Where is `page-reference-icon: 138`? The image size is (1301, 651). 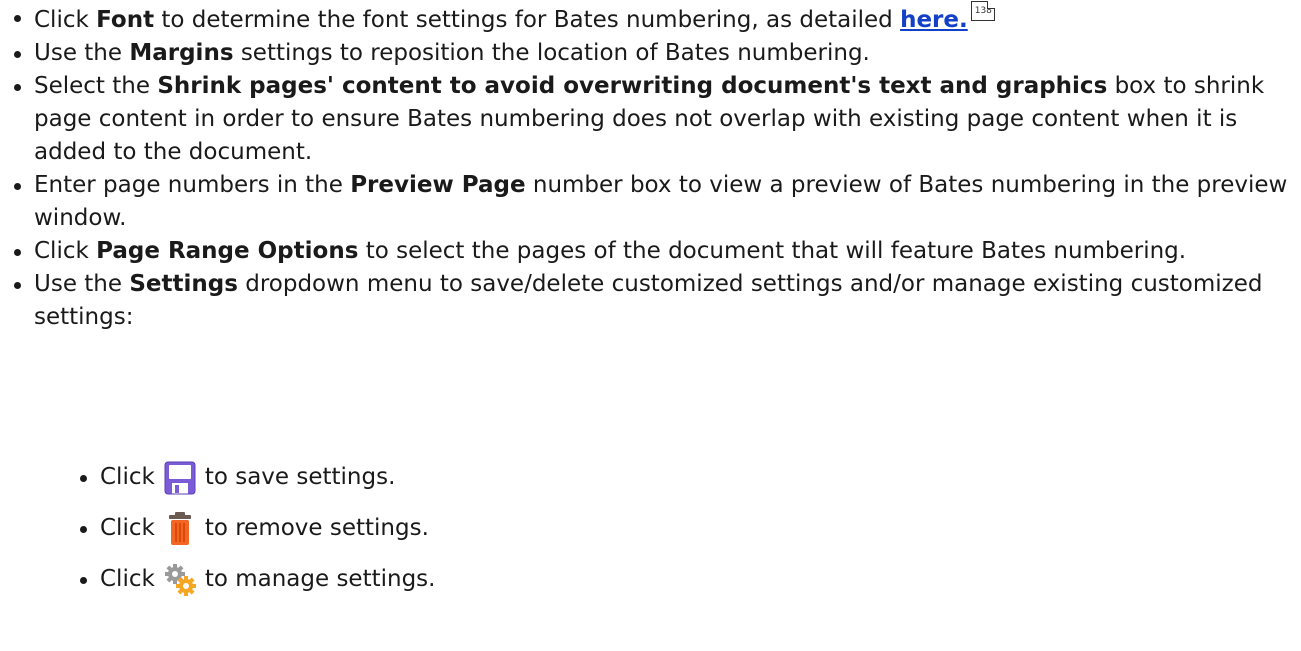
page-reference-icon: 138 is located at coordinates (982, 11).